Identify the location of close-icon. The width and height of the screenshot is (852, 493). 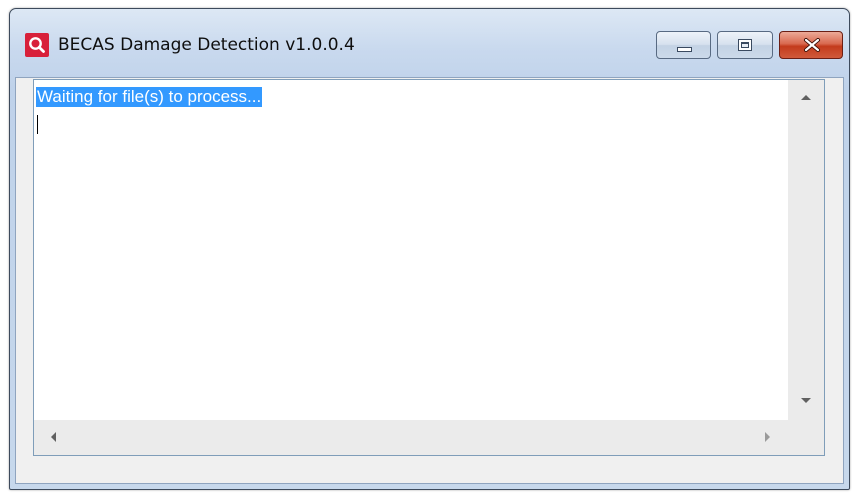
(812, 45).